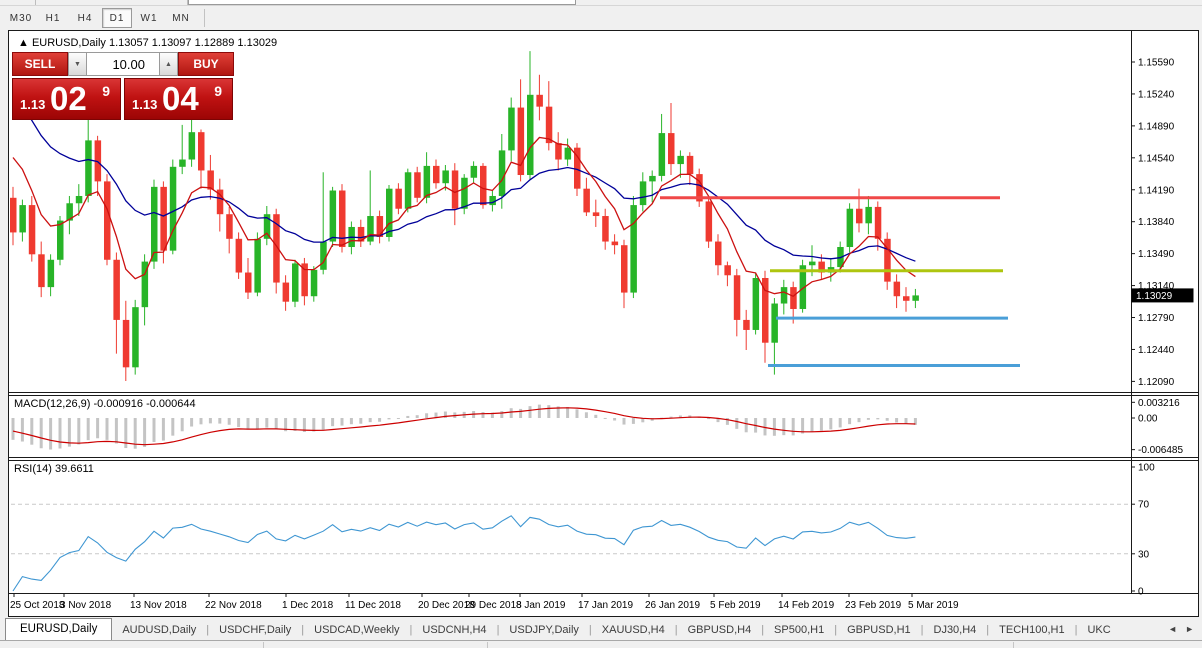 Image resolution: width=1202 pixels, height=648 pixels. I want to click on buy-button: BUY, so click(206, 64).